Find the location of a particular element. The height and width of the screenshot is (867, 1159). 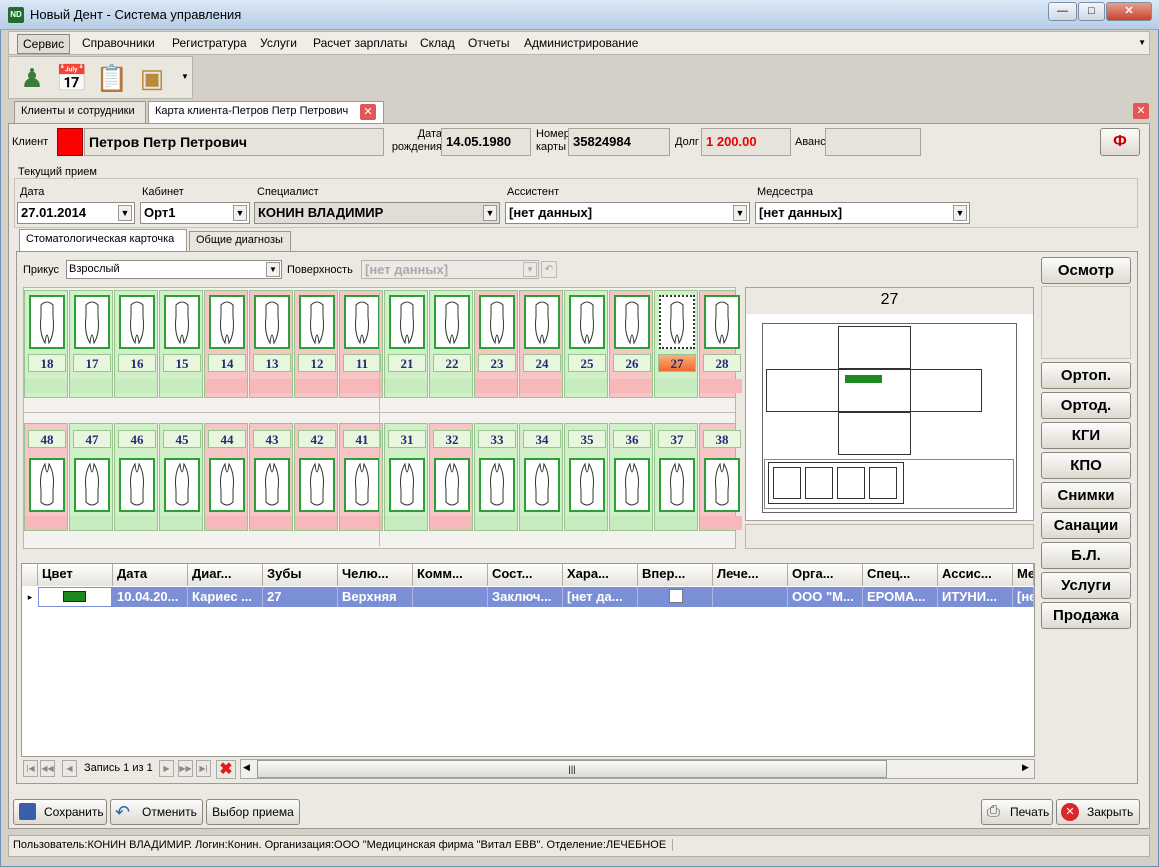

reset-surface-icon: ↶ is located at coordinates (549, 269).